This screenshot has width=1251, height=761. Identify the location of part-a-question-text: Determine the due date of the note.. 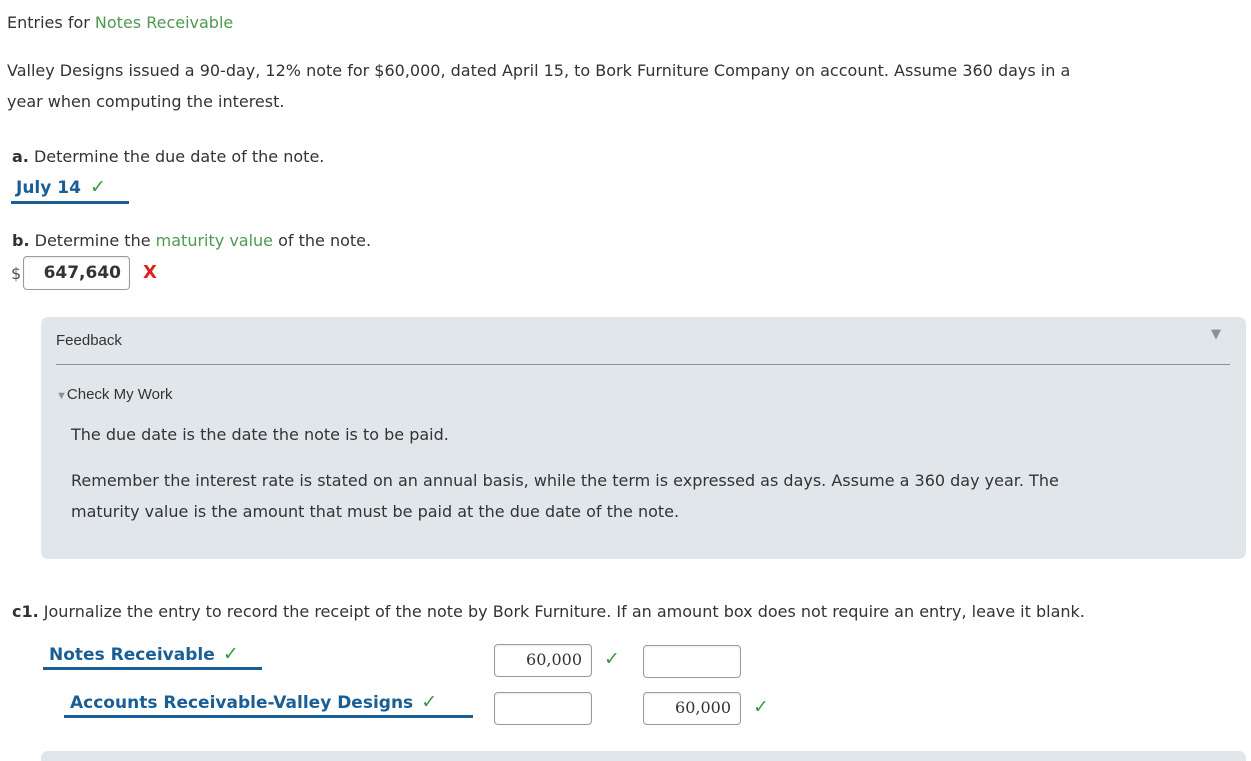
(179, 156).